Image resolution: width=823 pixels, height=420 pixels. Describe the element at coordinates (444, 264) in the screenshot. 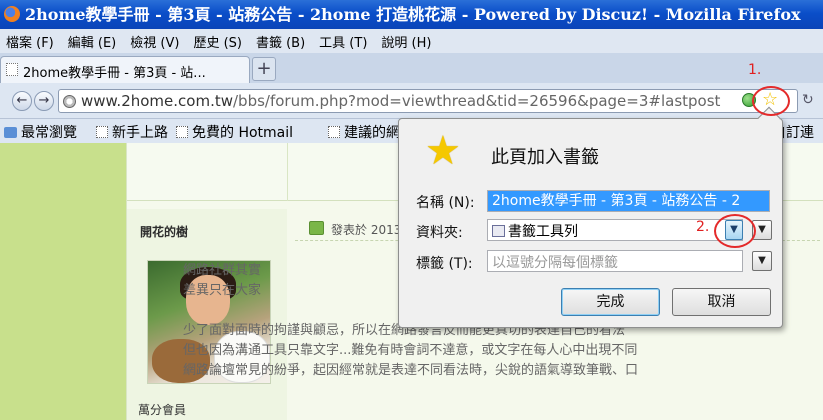

I see `tags-label: 標籤 (T):` at that location.